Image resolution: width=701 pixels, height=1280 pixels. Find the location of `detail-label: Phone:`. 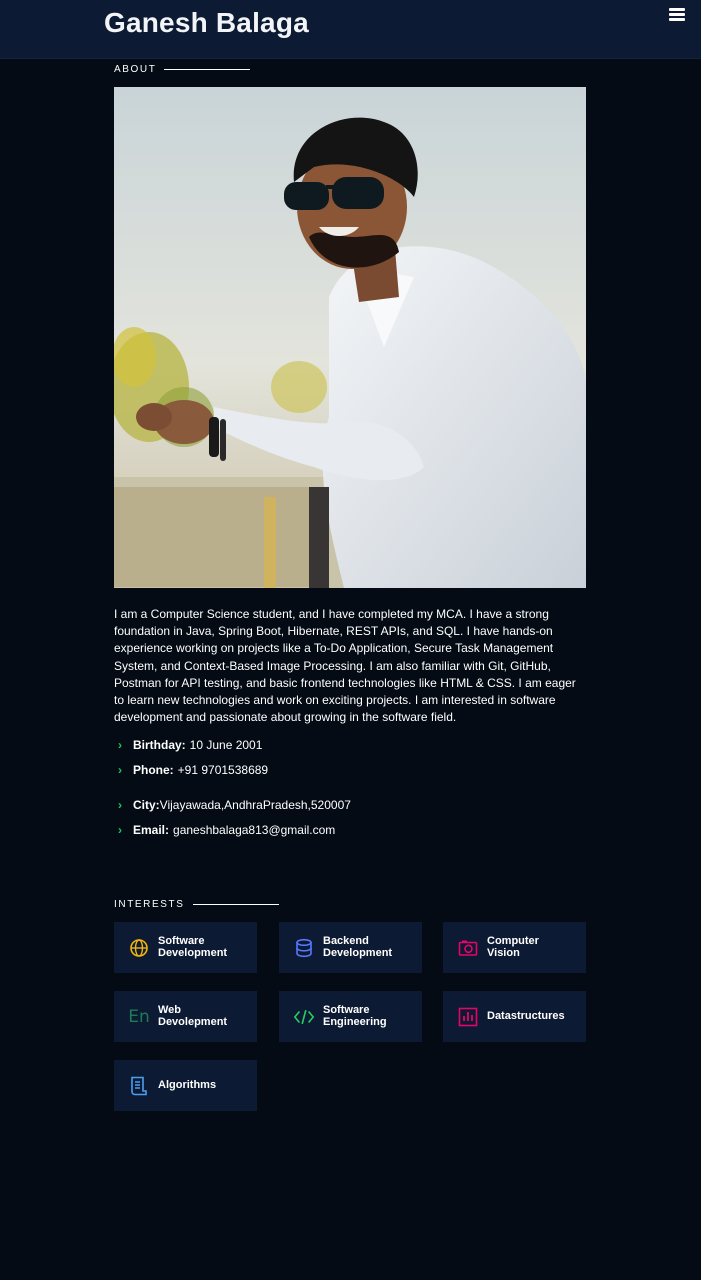

detail-label: Phone: is located at coordinates (153, 770).